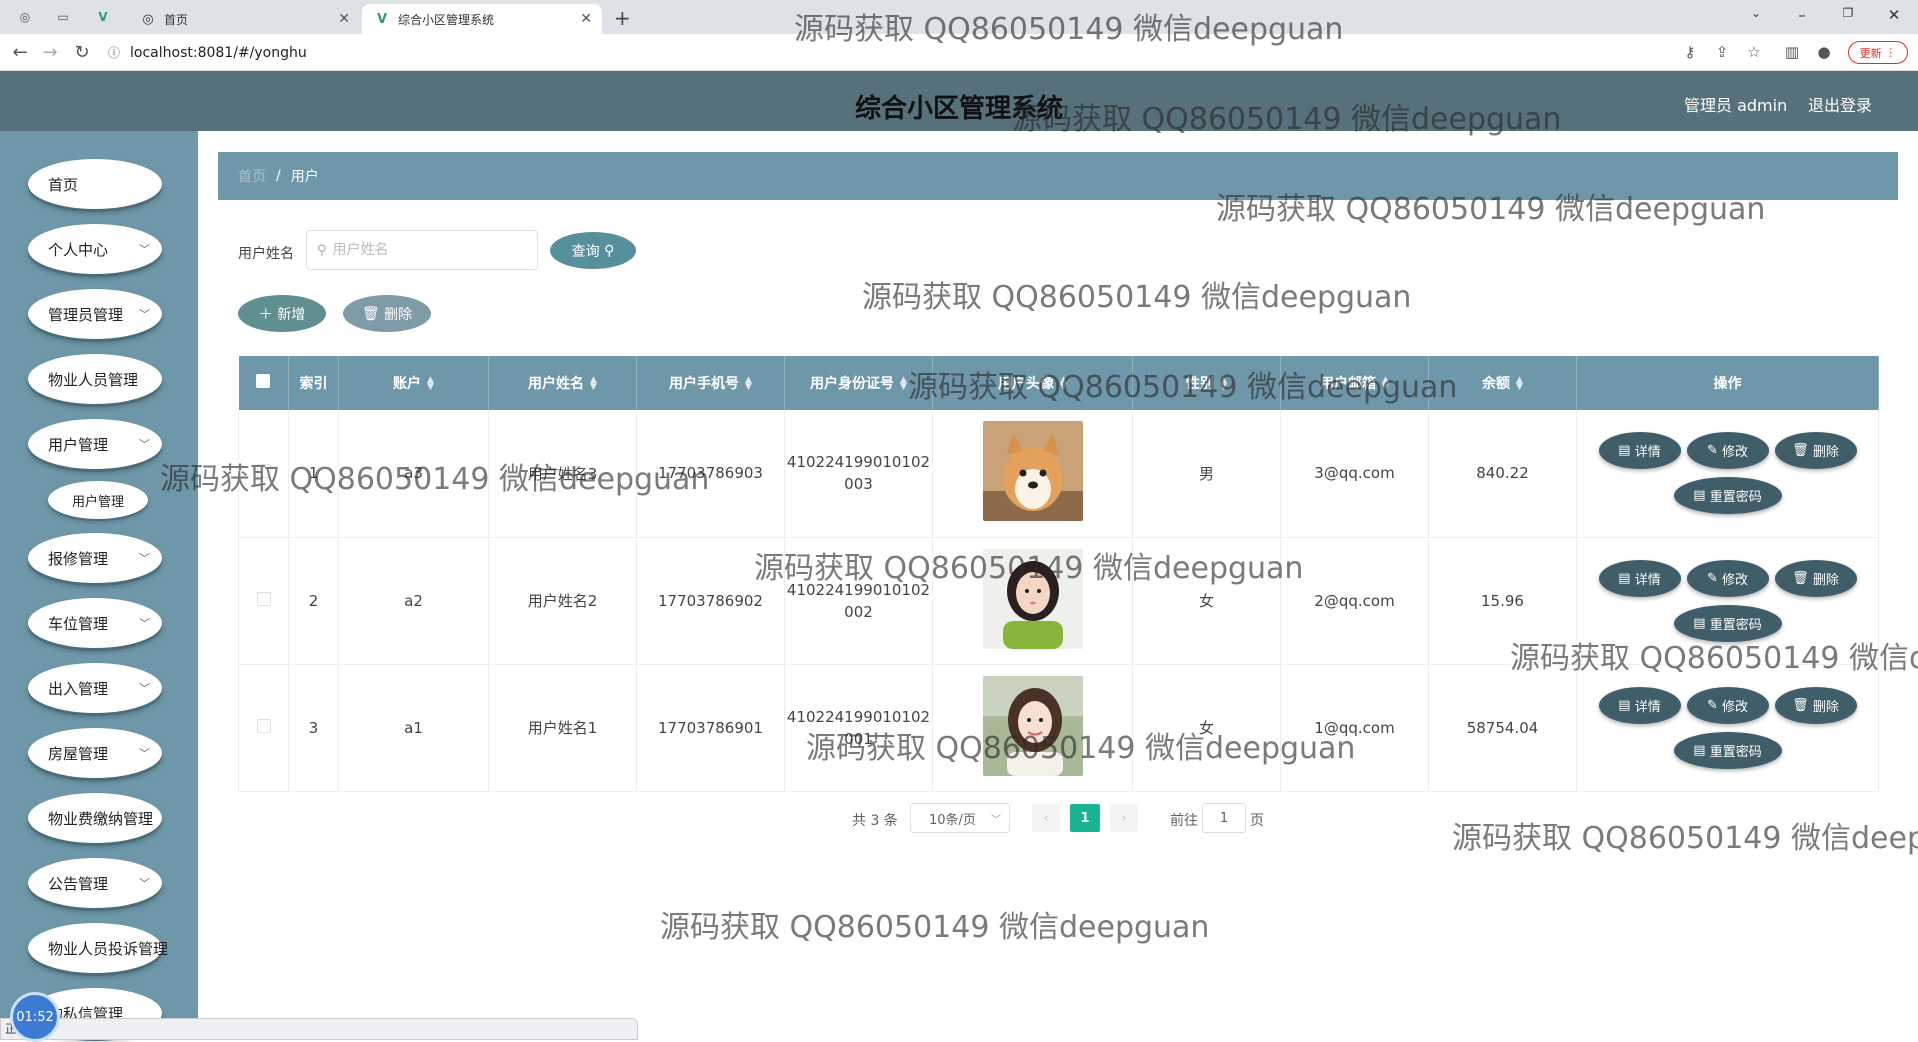  I want to click on column-header: 用户邮箱 ▲ ▼, so click(1354, 383).